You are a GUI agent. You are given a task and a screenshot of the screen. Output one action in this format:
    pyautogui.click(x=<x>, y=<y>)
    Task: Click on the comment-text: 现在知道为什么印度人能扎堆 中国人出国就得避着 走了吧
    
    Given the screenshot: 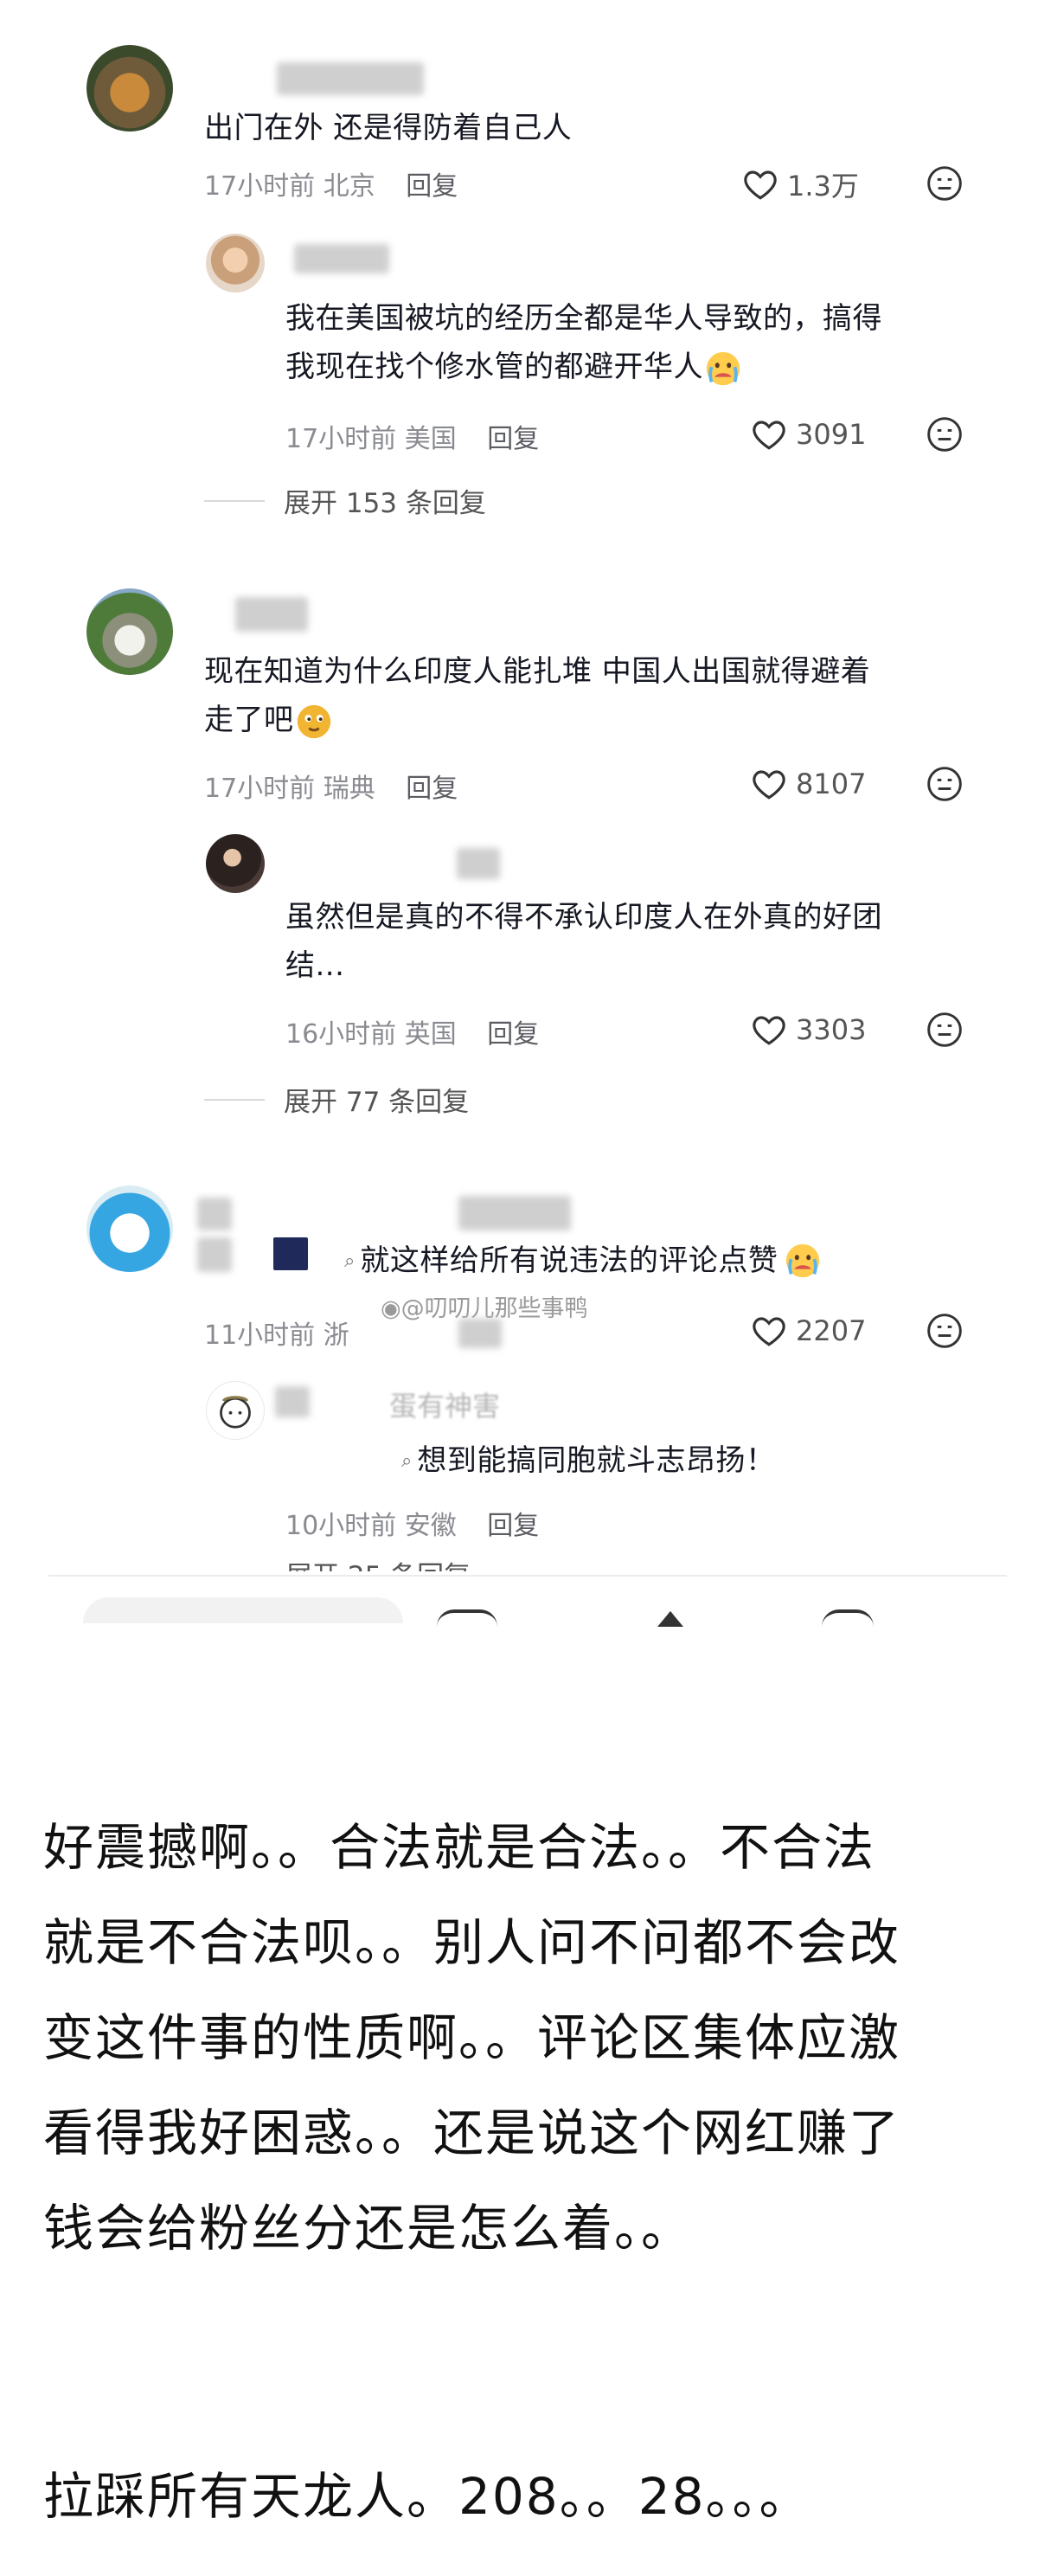 What is the action you would take?
    pyautogui.click(x=537, y=696)
    